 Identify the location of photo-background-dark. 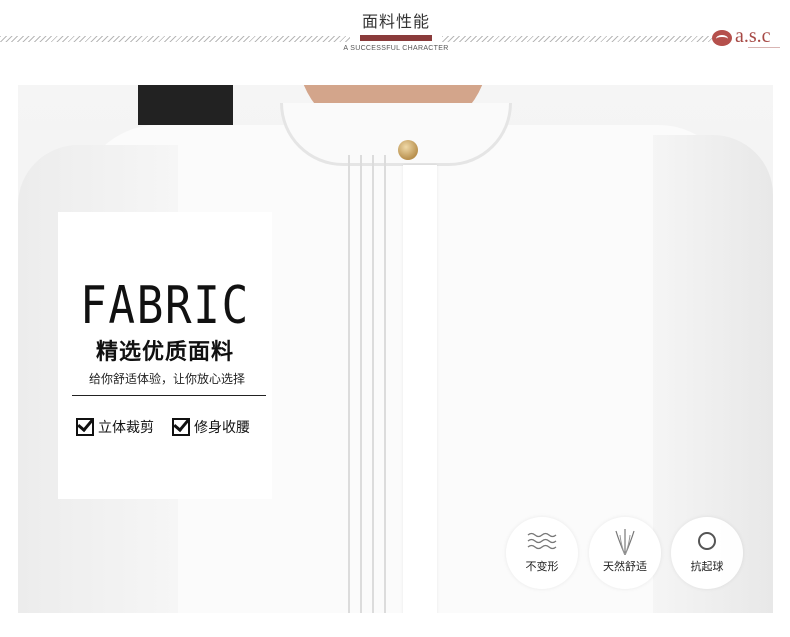
(185, 105).